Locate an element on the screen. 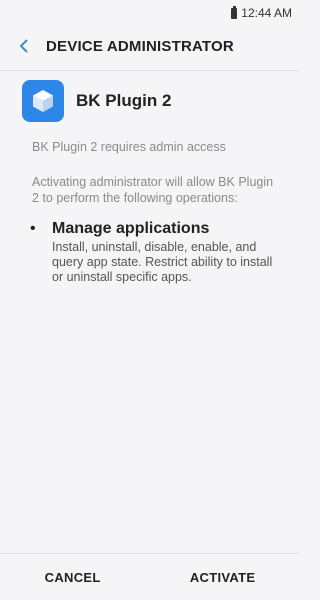 This screenshot has height=600, width=320. permission-title: Manage applications is located at coordinates (131, 228).